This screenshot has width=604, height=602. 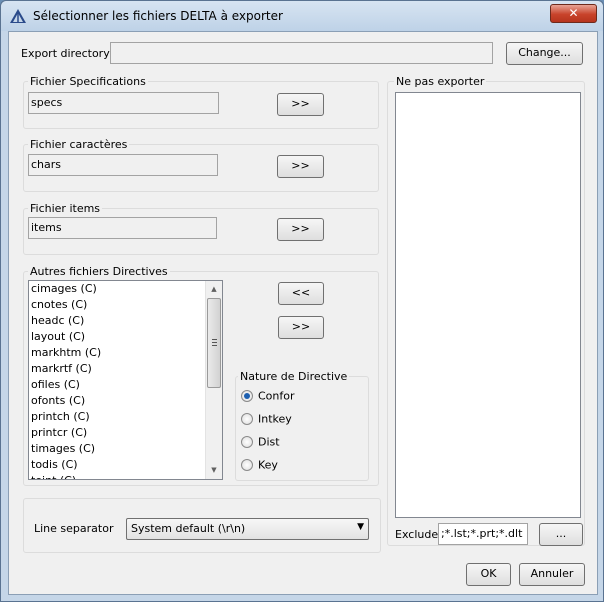 What do you see at coordinates (125, 417) in the screenshot?
I see `directive-list-item: printch (C)` at bounding box center [125, 417].